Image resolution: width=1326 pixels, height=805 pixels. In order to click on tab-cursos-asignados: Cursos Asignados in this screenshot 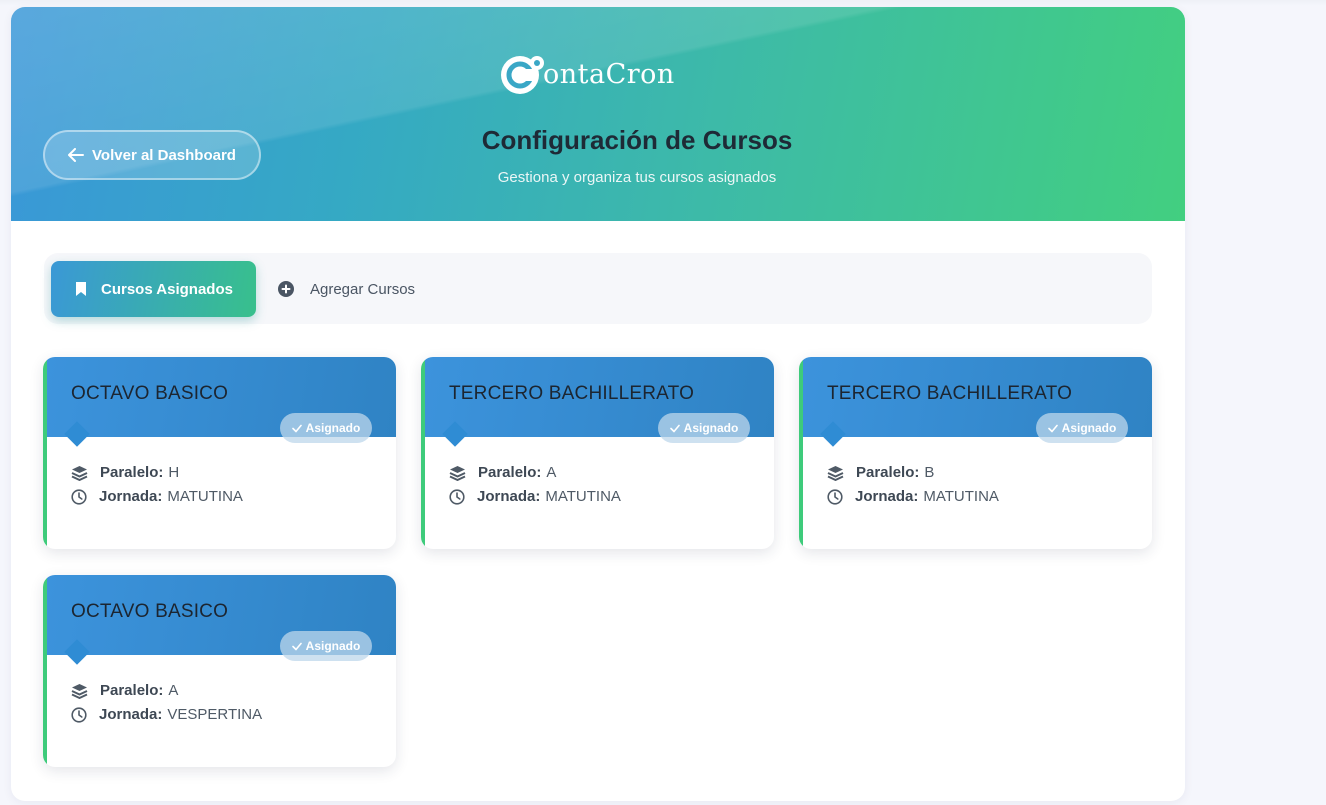, I will do `click(153, 289)`.